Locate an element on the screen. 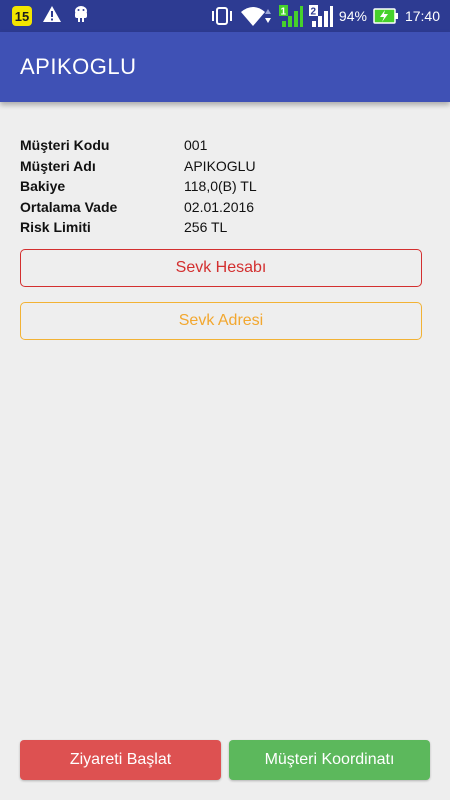  sim1-label: 1 is located at coordinates (283, 12).